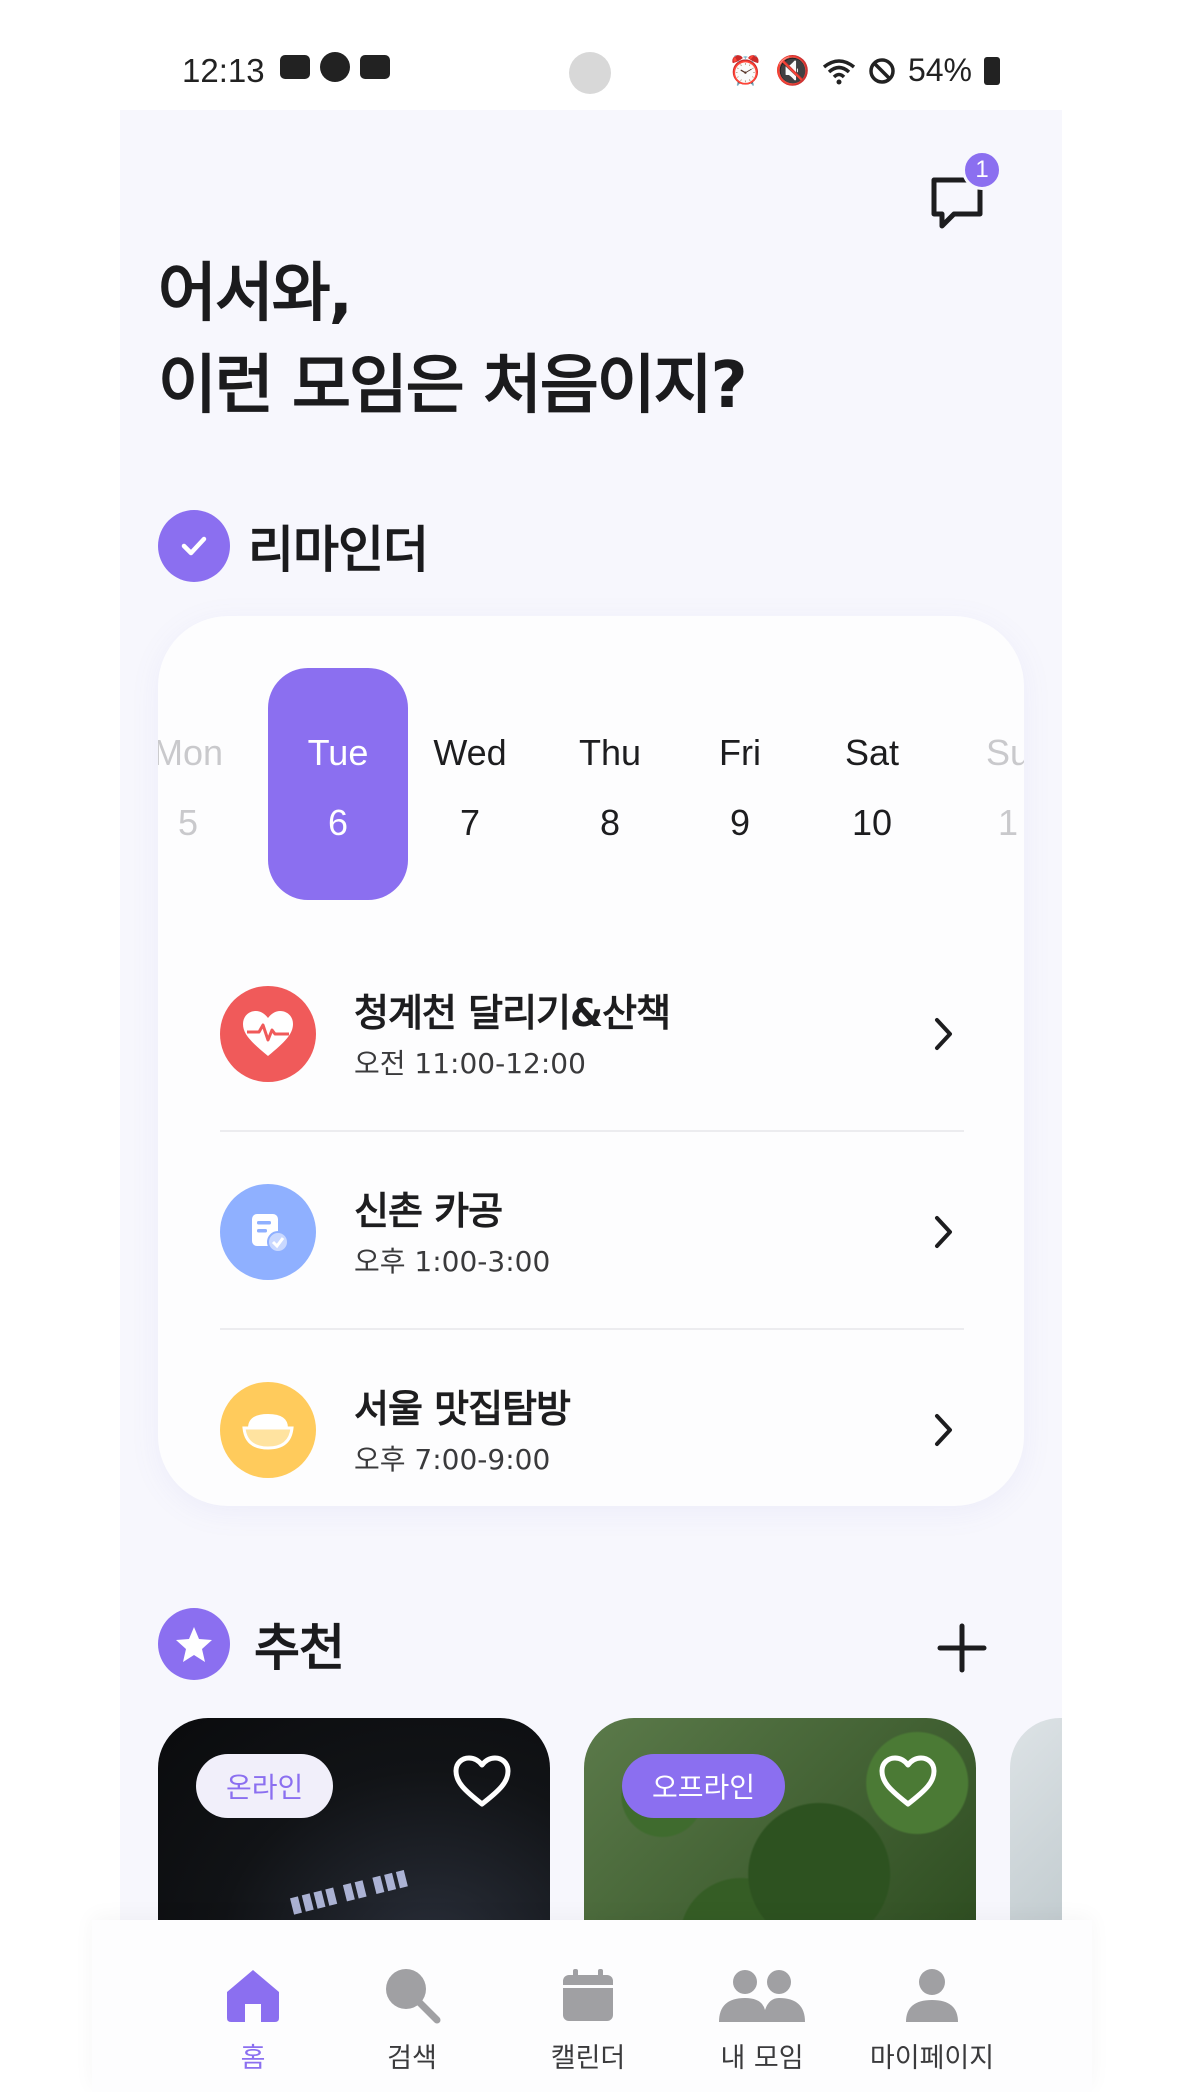 The image size is (1184, 2092). I want to click on event-item: 서울 맛집탐방 오후 7:00-9:00, so click(592, 1418).